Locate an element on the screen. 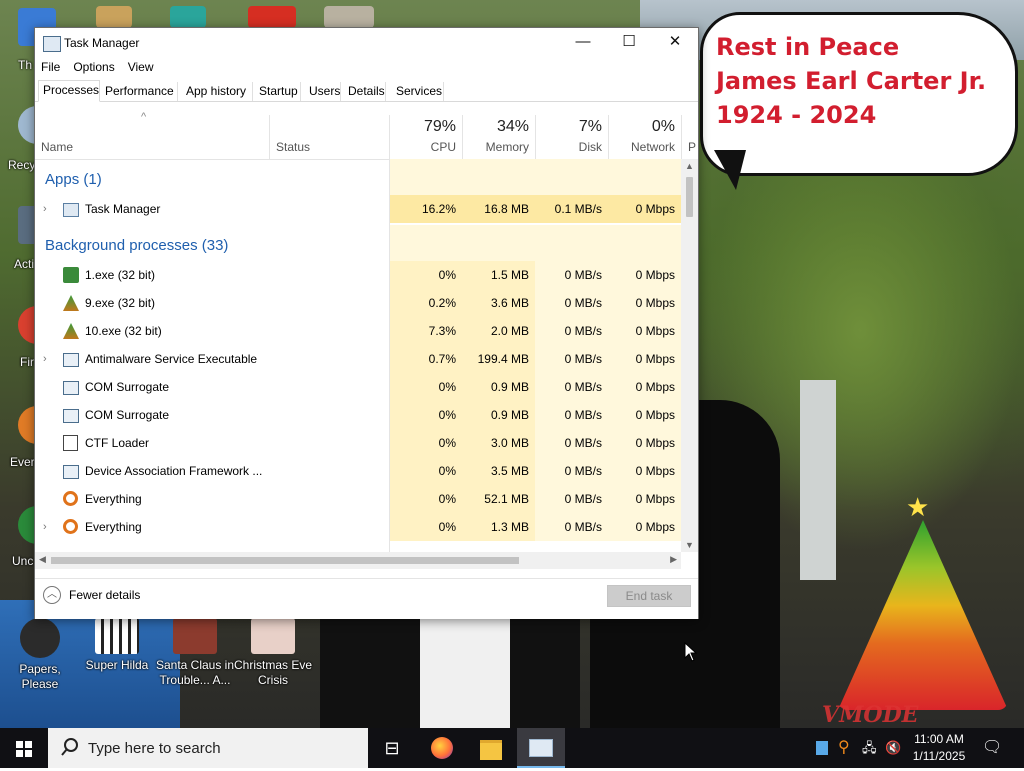  horizontal-scrollbar: ◀ ▶ is located at coordinates (358, 560).